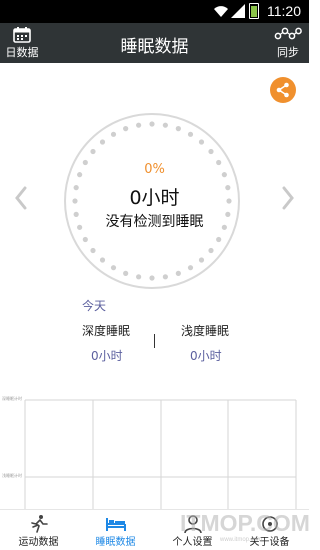  I want to click on status-time: 11:20, so click(284, 11).